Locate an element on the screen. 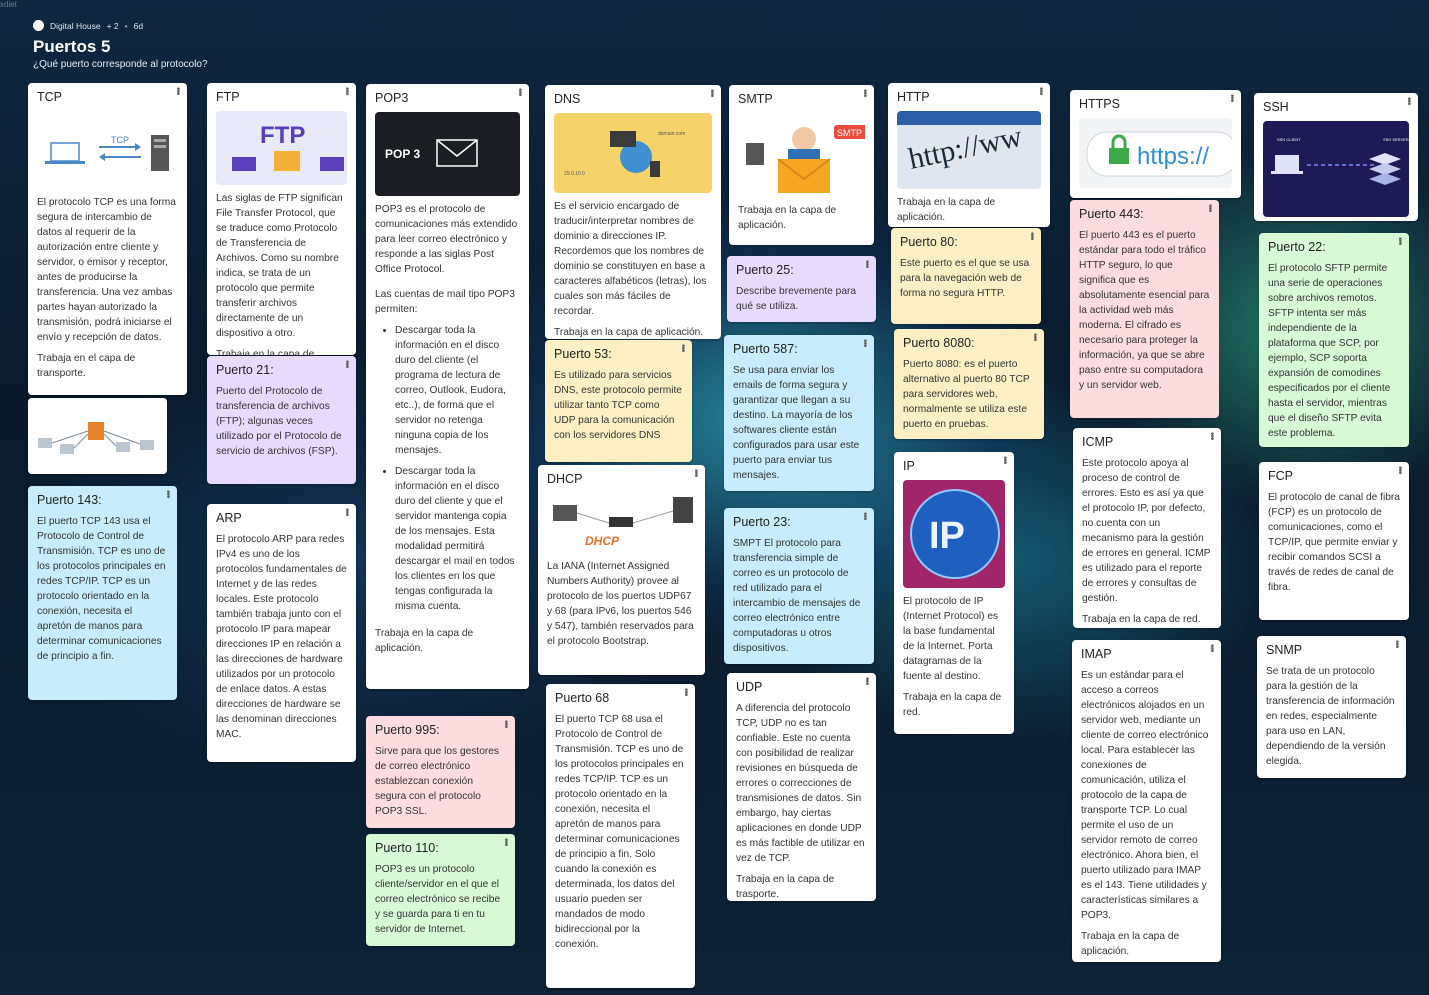  card-title: Puerto 443: is located at coordinates (1111, 214).